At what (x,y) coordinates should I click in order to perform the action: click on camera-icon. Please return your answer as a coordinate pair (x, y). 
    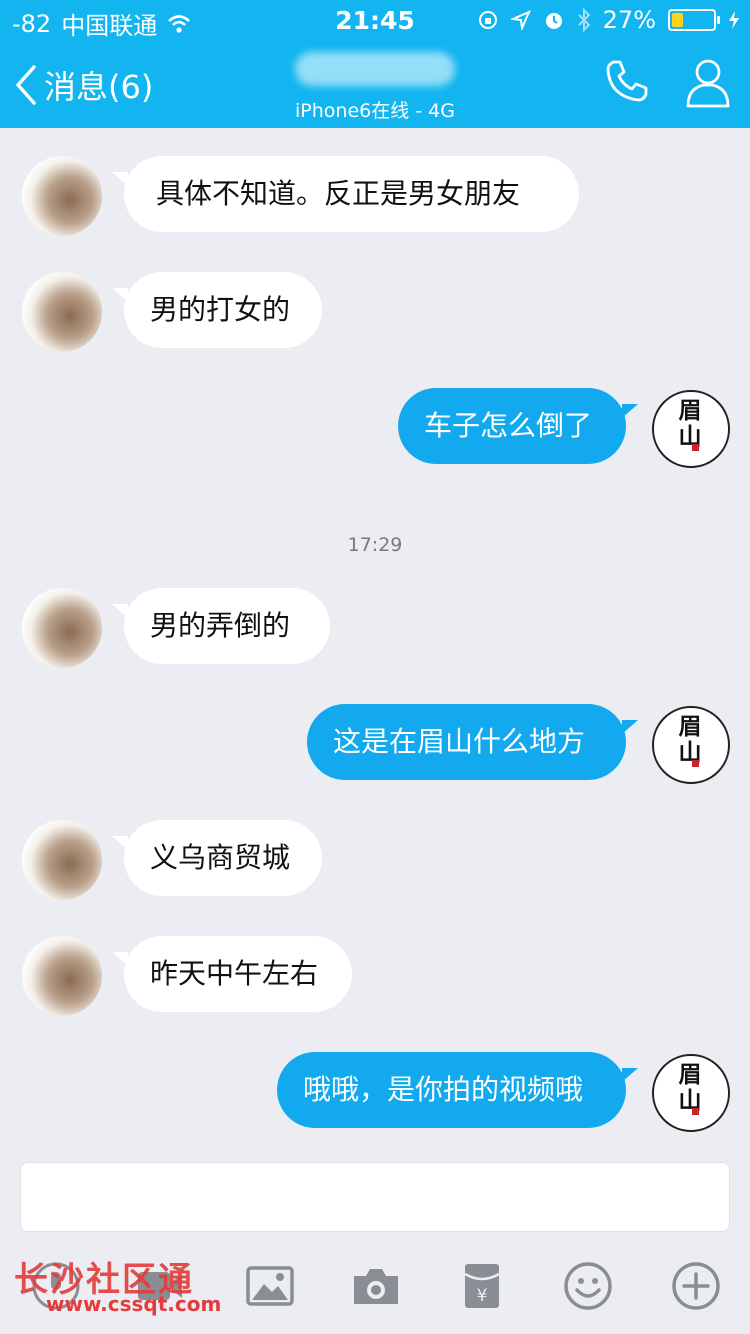
    Looking at the image, I should click on (376, 1286).